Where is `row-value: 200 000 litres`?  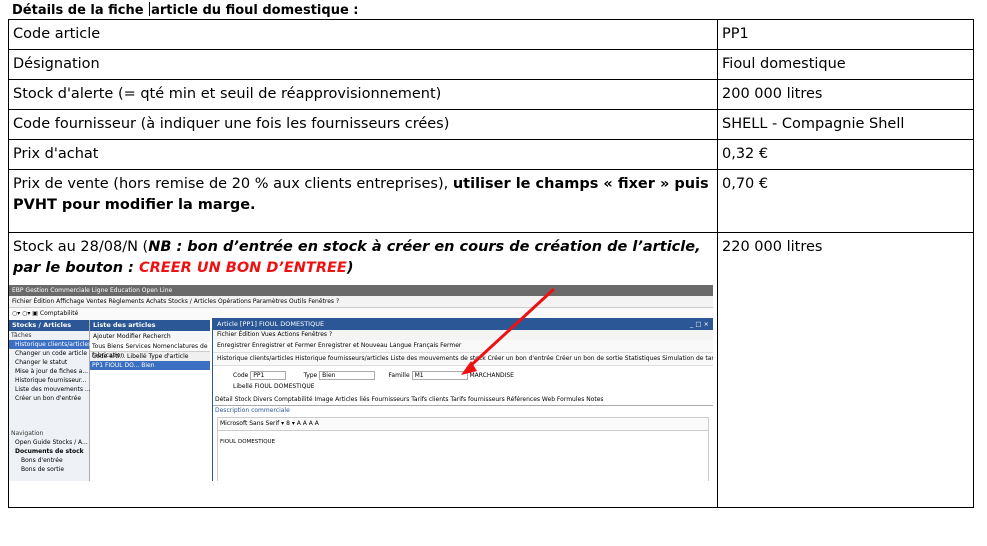 row-value: 200 000 litres is located at coordinates (845, 94).